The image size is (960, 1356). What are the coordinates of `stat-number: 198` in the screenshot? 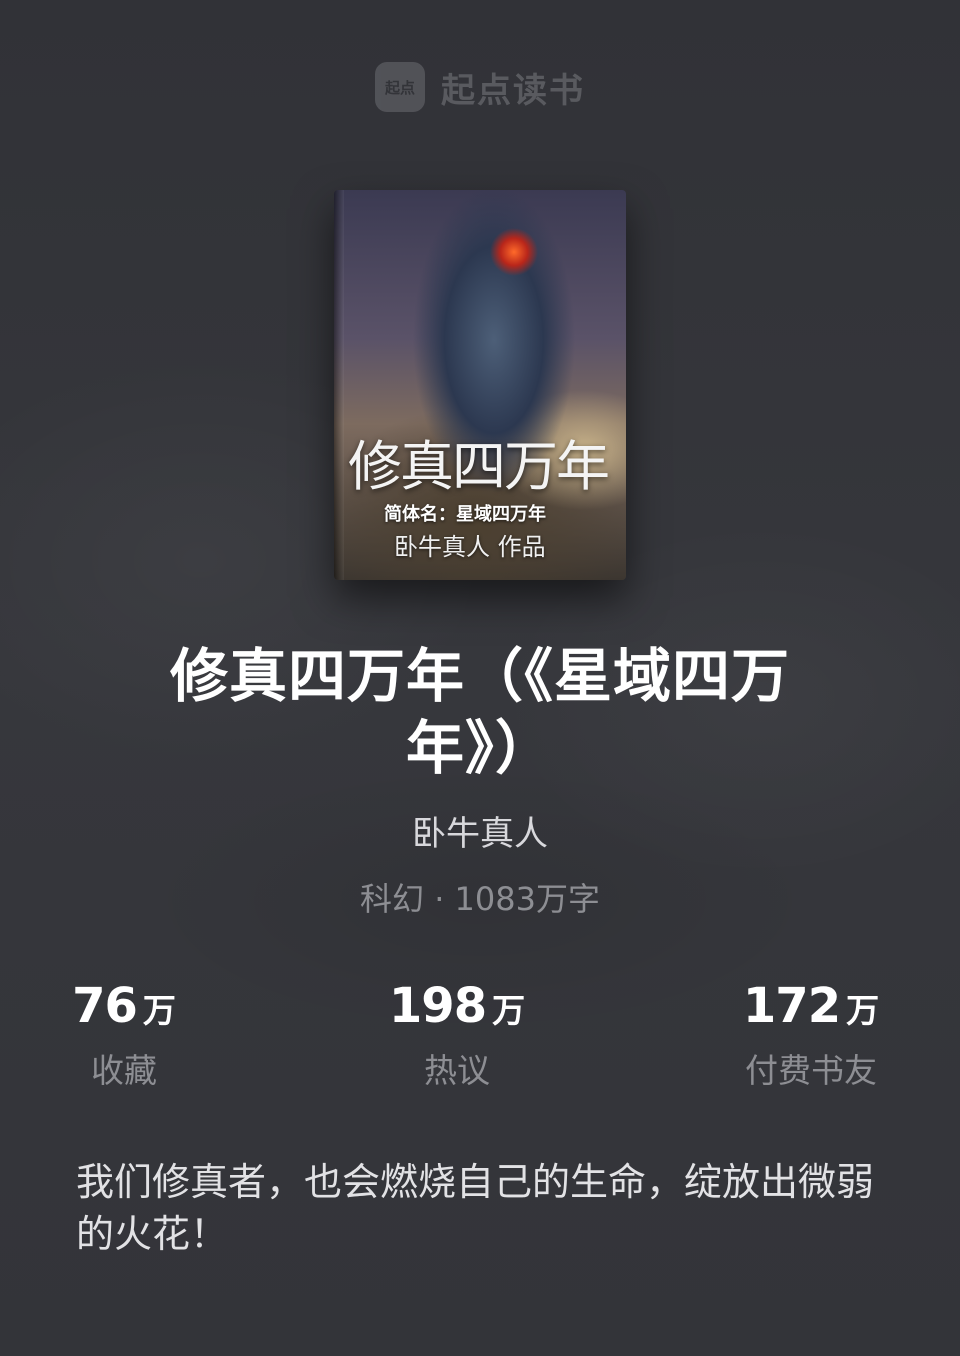 It's located at (437, 1006).